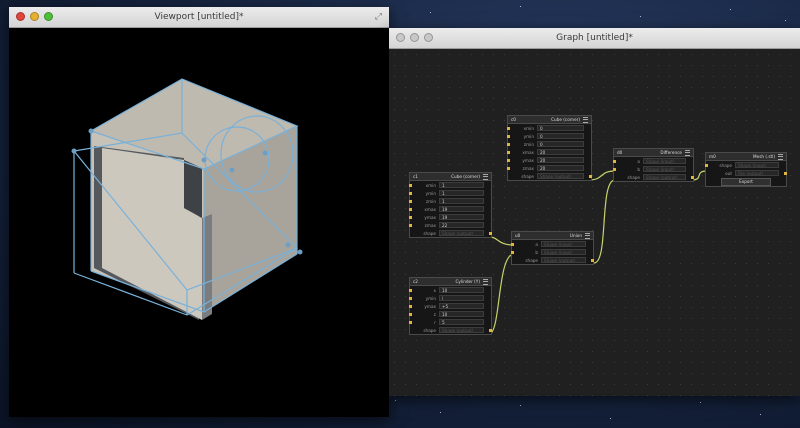 This screenshot has width=800, height=428. What do you see at coordinates (461, 298) in the screenshot?
I see `param-value: |` at bounding box center [461, 298].